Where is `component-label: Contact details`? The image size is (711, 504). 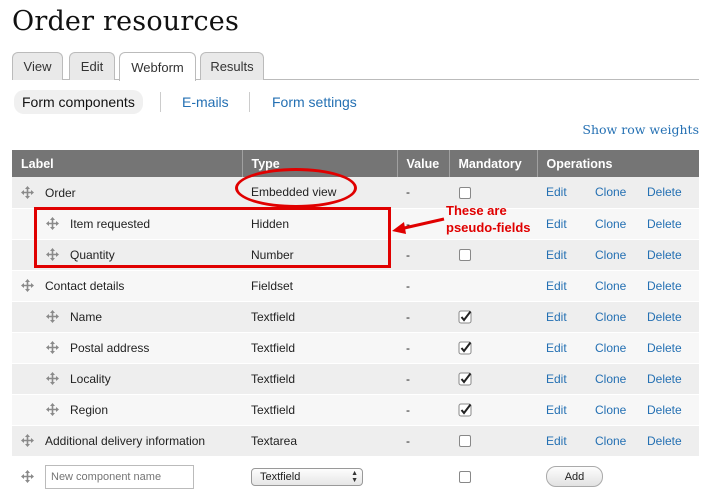 component-label: Contact details is located at coordinates (85, 285).